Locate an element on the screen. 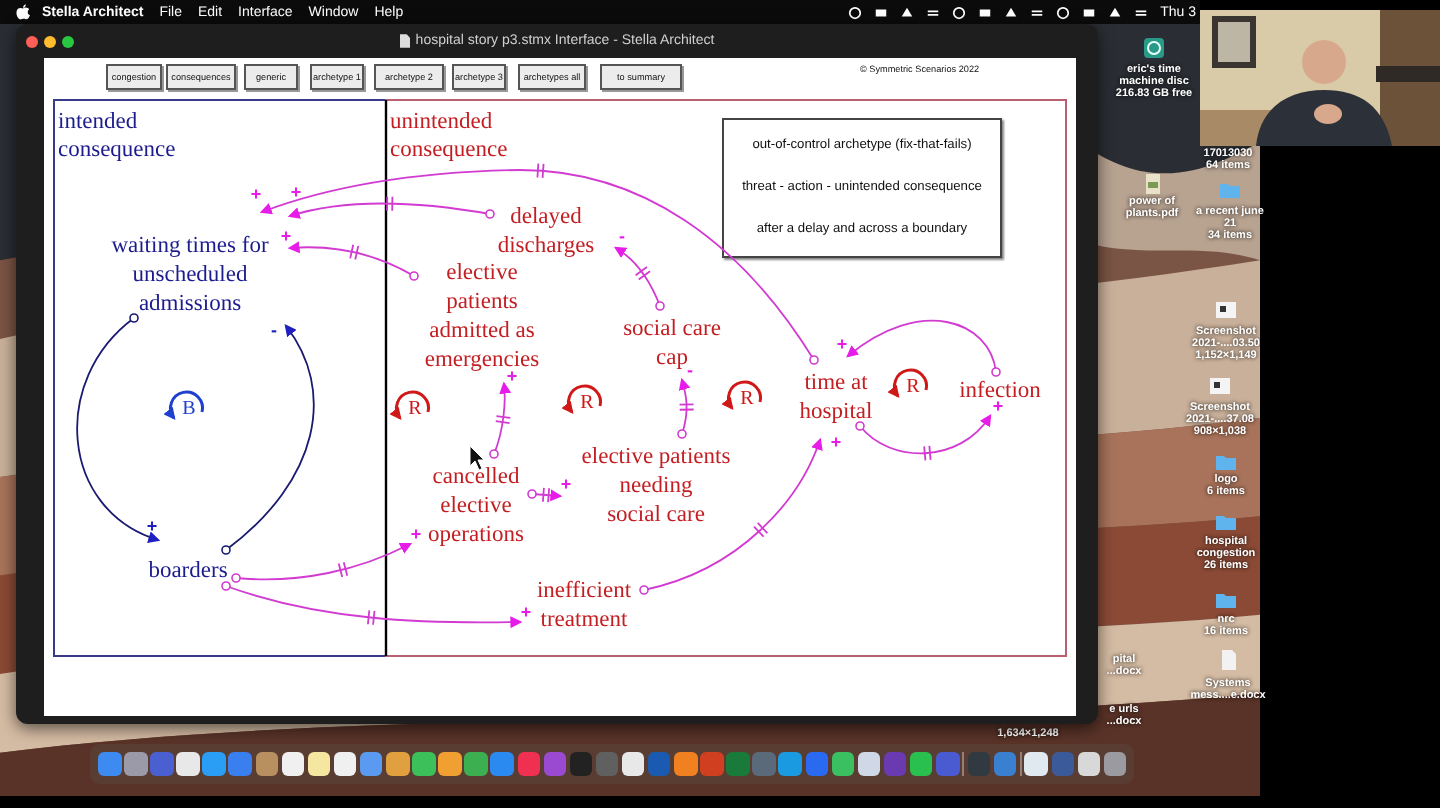  variable-label: boarders is located at coordinates (188, 571).